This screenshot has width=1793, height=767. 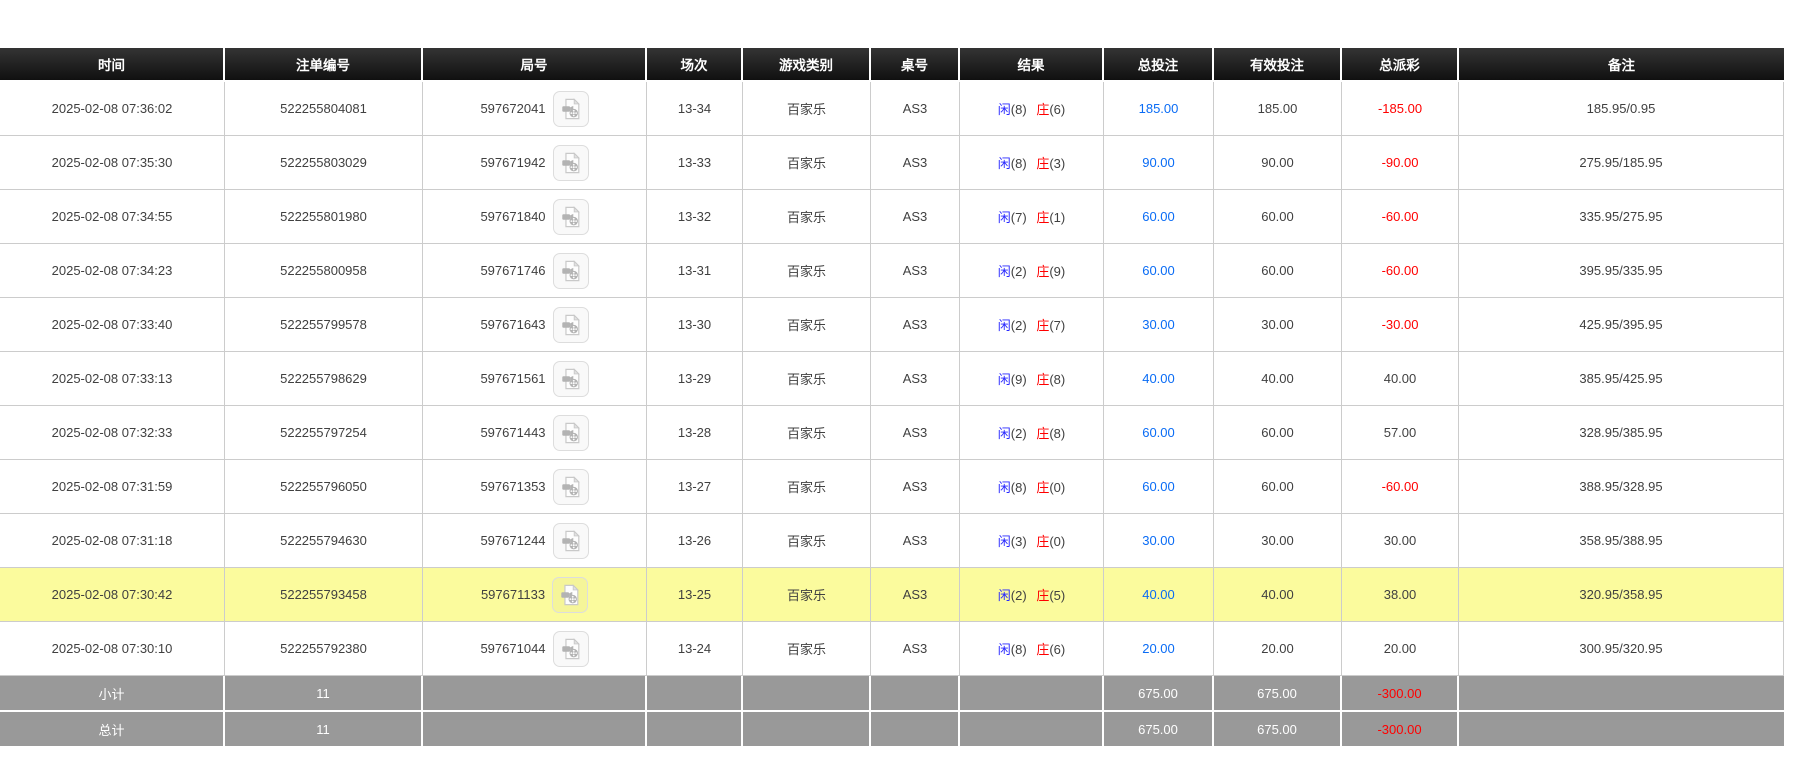 I want to click on total-bet-link: 90.00, so click(x=1159, y=163).